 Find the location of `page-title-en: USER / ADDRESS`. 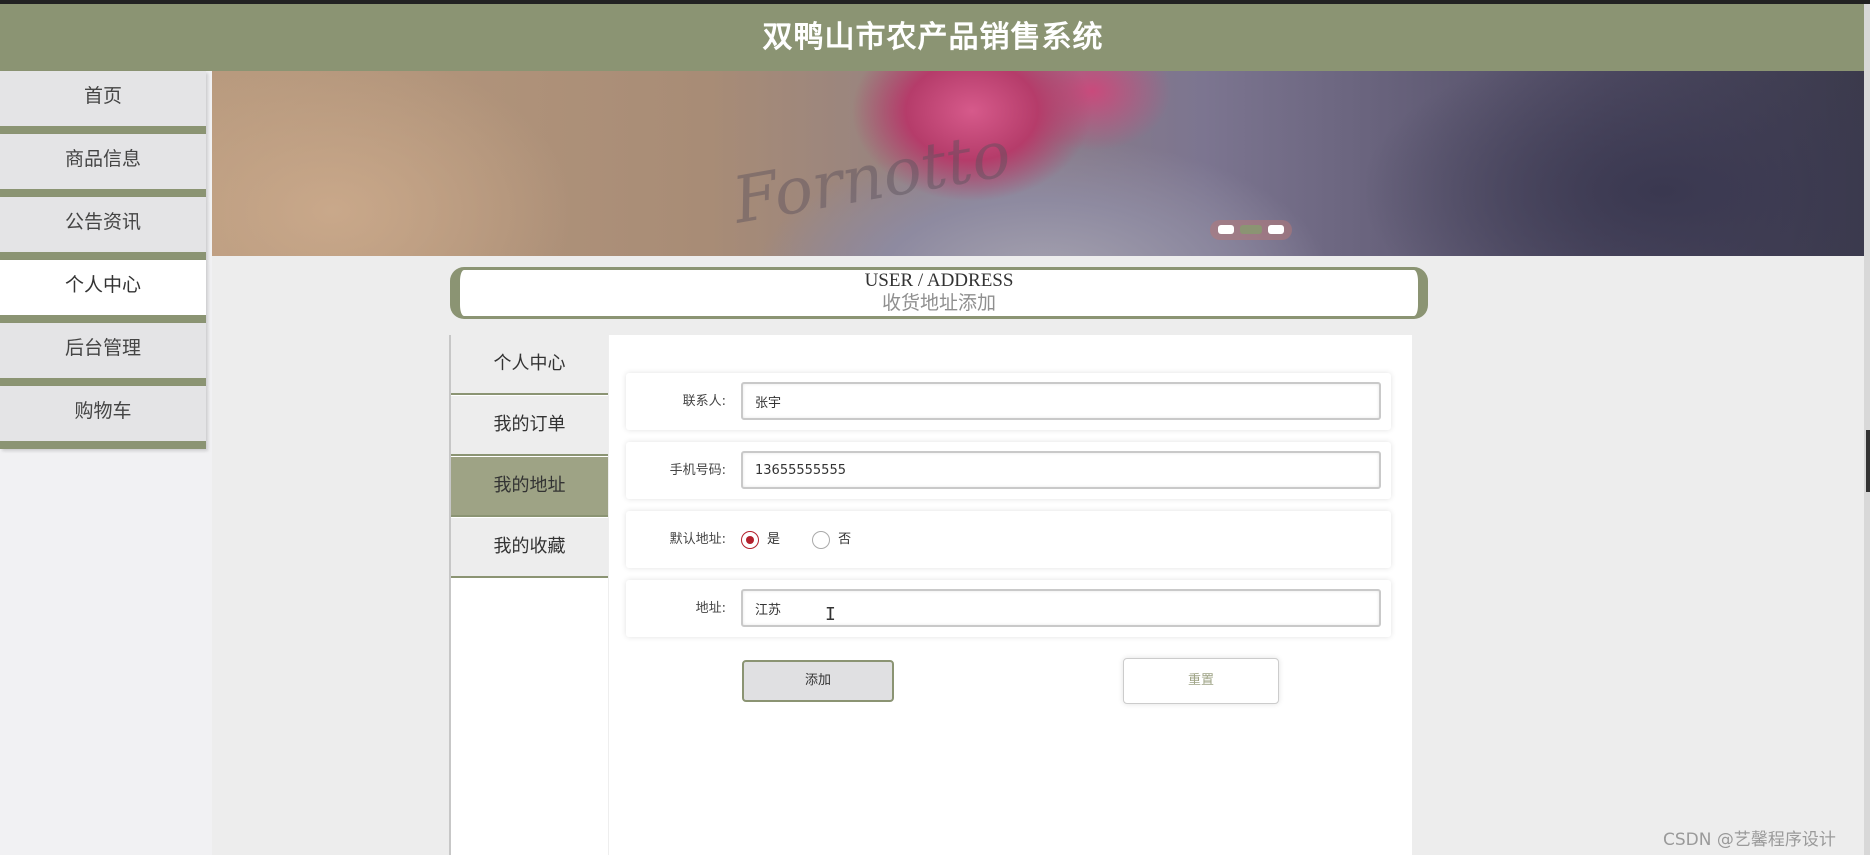

page-title-en: USER / ADDRESS is located at coordinates (939, 280).